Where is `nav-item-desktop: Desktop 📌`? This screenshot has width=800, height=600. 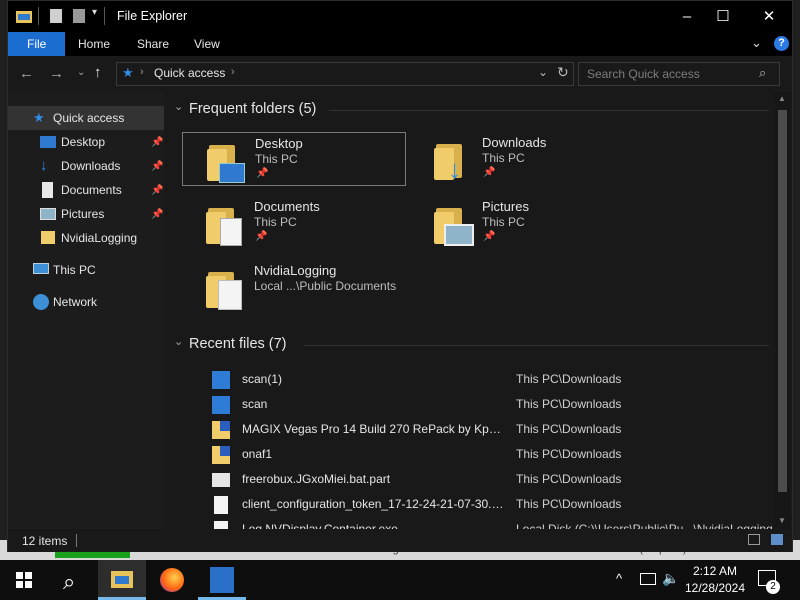 nav-item-desktop: Desktop 📌 is located at coordinates (86, 142).